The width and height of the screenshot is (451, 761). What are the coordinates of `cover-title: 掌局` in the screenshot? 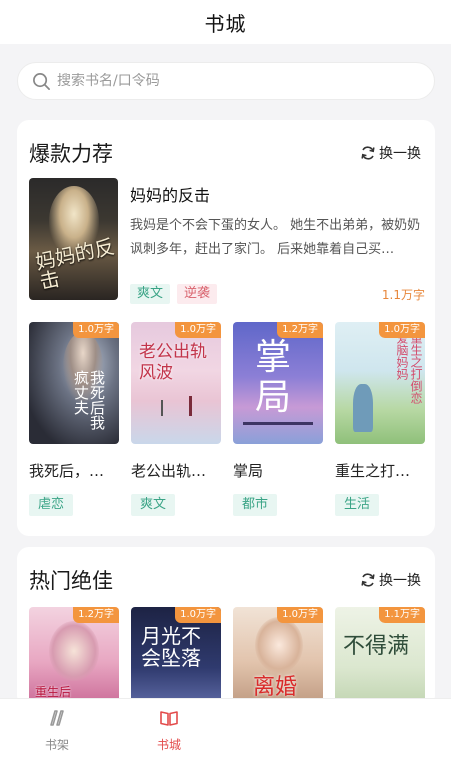 It's located at (273, 377).